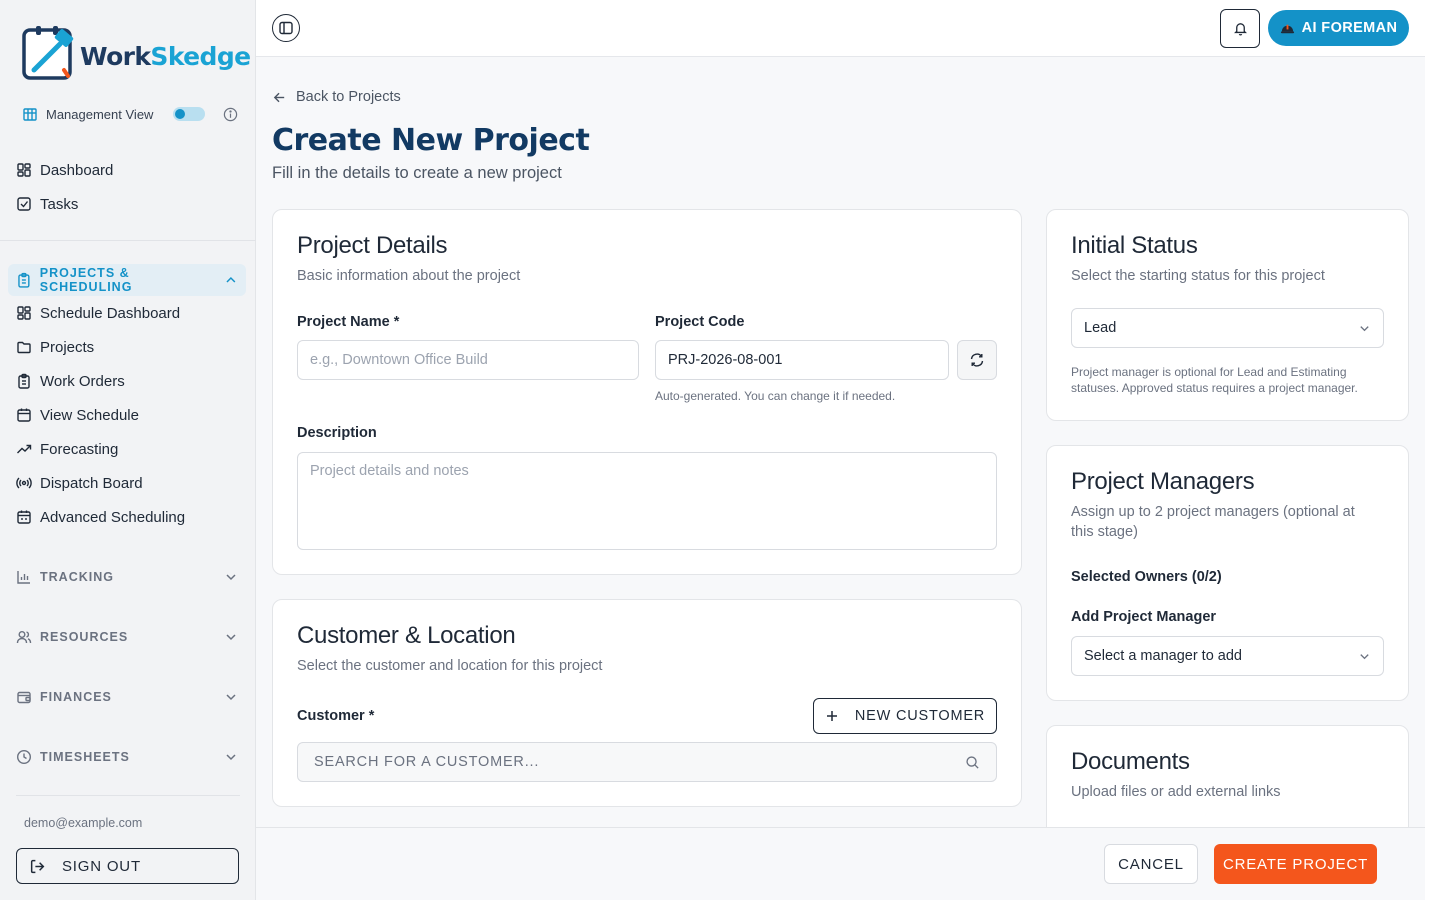  Describe the element at coordinates (67, 347) in the screenshot. I see `sidebar-item-label: Projects` at that location.